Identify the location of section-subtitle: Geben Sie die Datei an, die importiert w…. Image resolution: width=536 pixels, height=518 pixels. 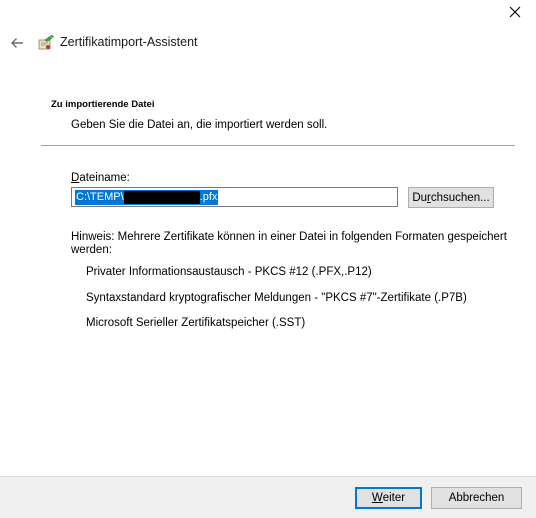
(199, 125).